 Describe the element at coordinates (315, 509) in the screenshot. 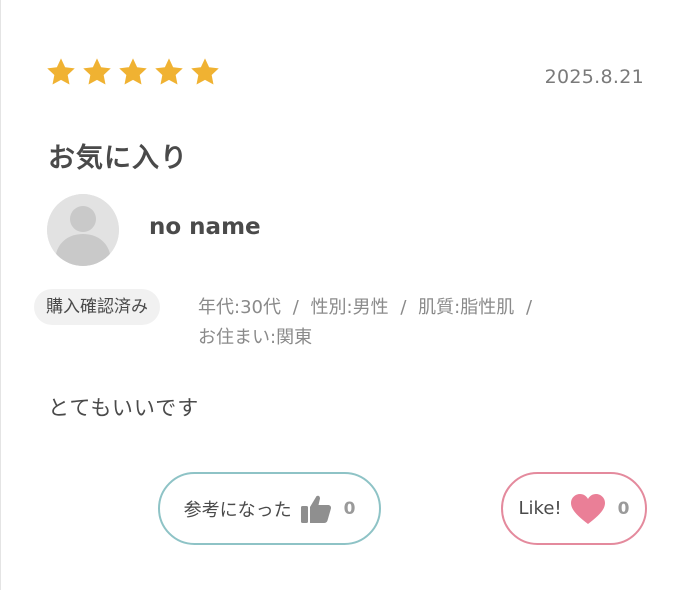

I see `thumbs-up-icon` at that location.